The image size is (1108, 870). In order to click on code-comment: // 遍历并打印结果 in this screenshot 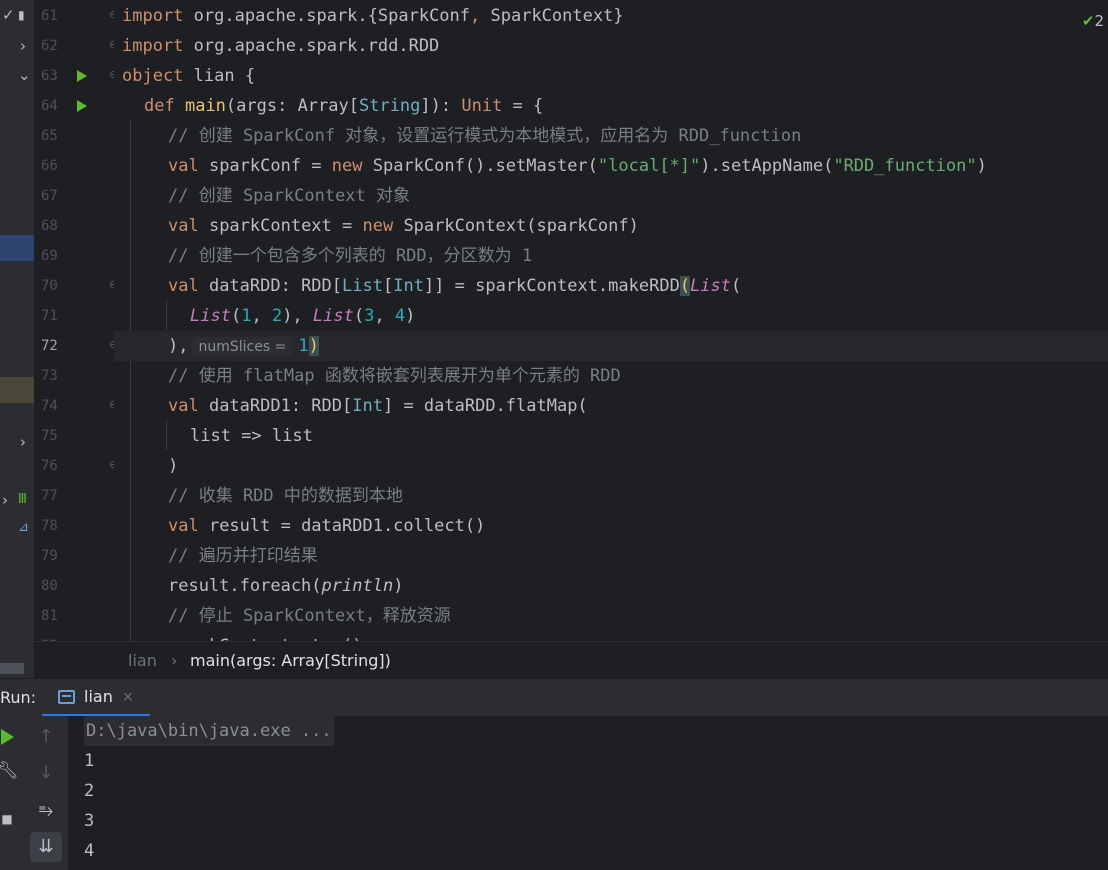, I will do `click(611, 556)`.